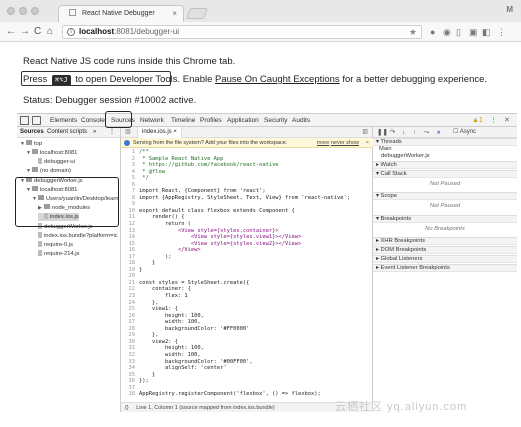 This screenshot has height=427, width=521. What do you see at coordinates (477, 120) in the screenshot?
I see `warning-count-badge: ▲1` at bounding box center [477, 120].